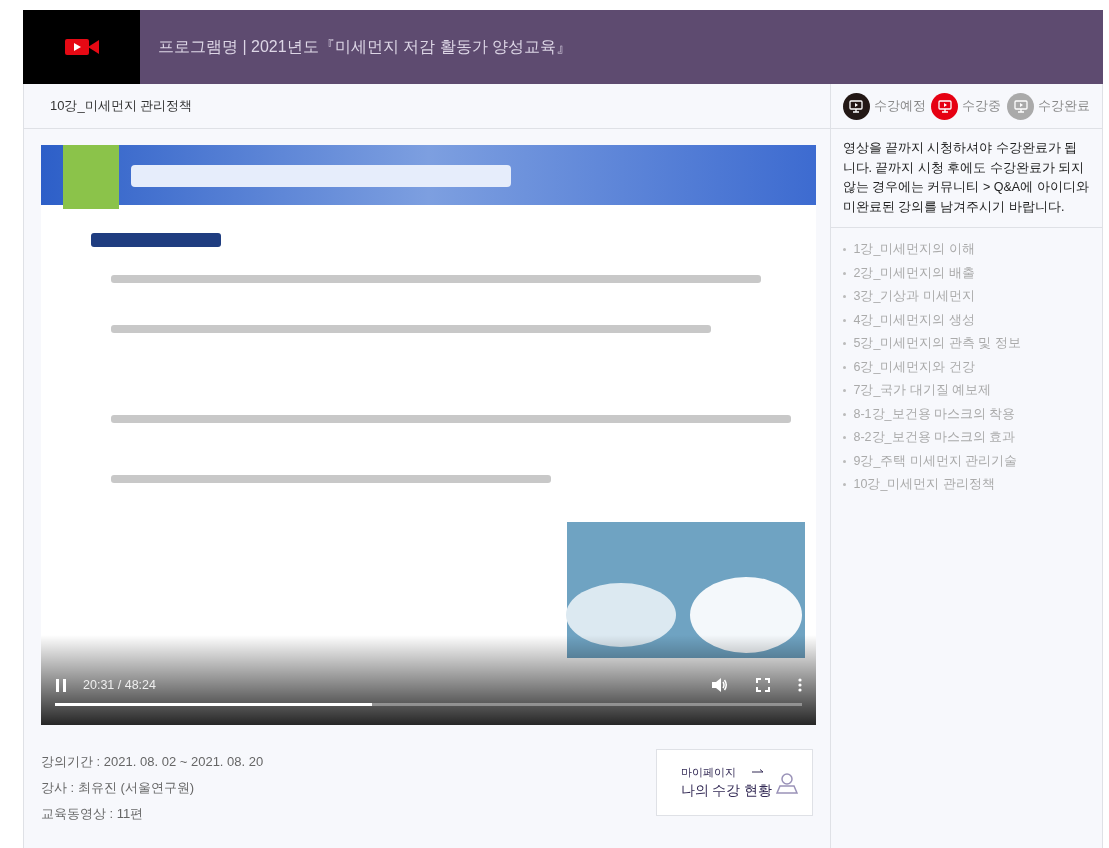 Image resolution: width=1109 pixels, height=848 pixels. I want to click on lecture-link: 3강_기상과 미세먼지, so click(914, 297).